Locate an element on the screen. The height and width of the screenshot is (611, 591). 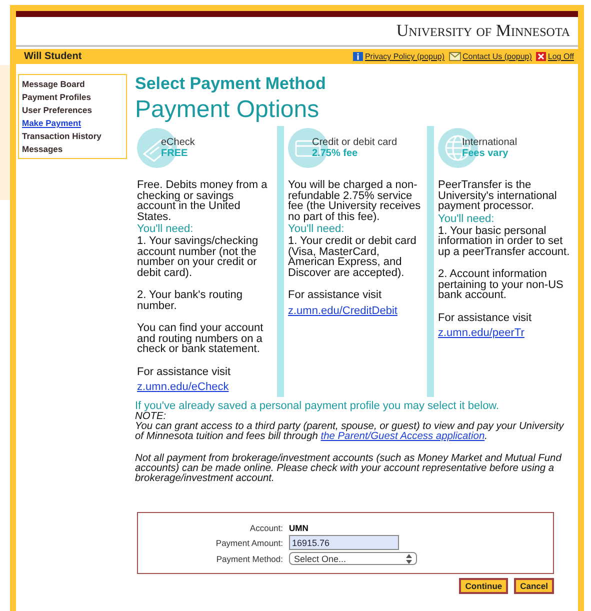
sidebar-item: Payment Profiles is located at coordinates (72, 97).